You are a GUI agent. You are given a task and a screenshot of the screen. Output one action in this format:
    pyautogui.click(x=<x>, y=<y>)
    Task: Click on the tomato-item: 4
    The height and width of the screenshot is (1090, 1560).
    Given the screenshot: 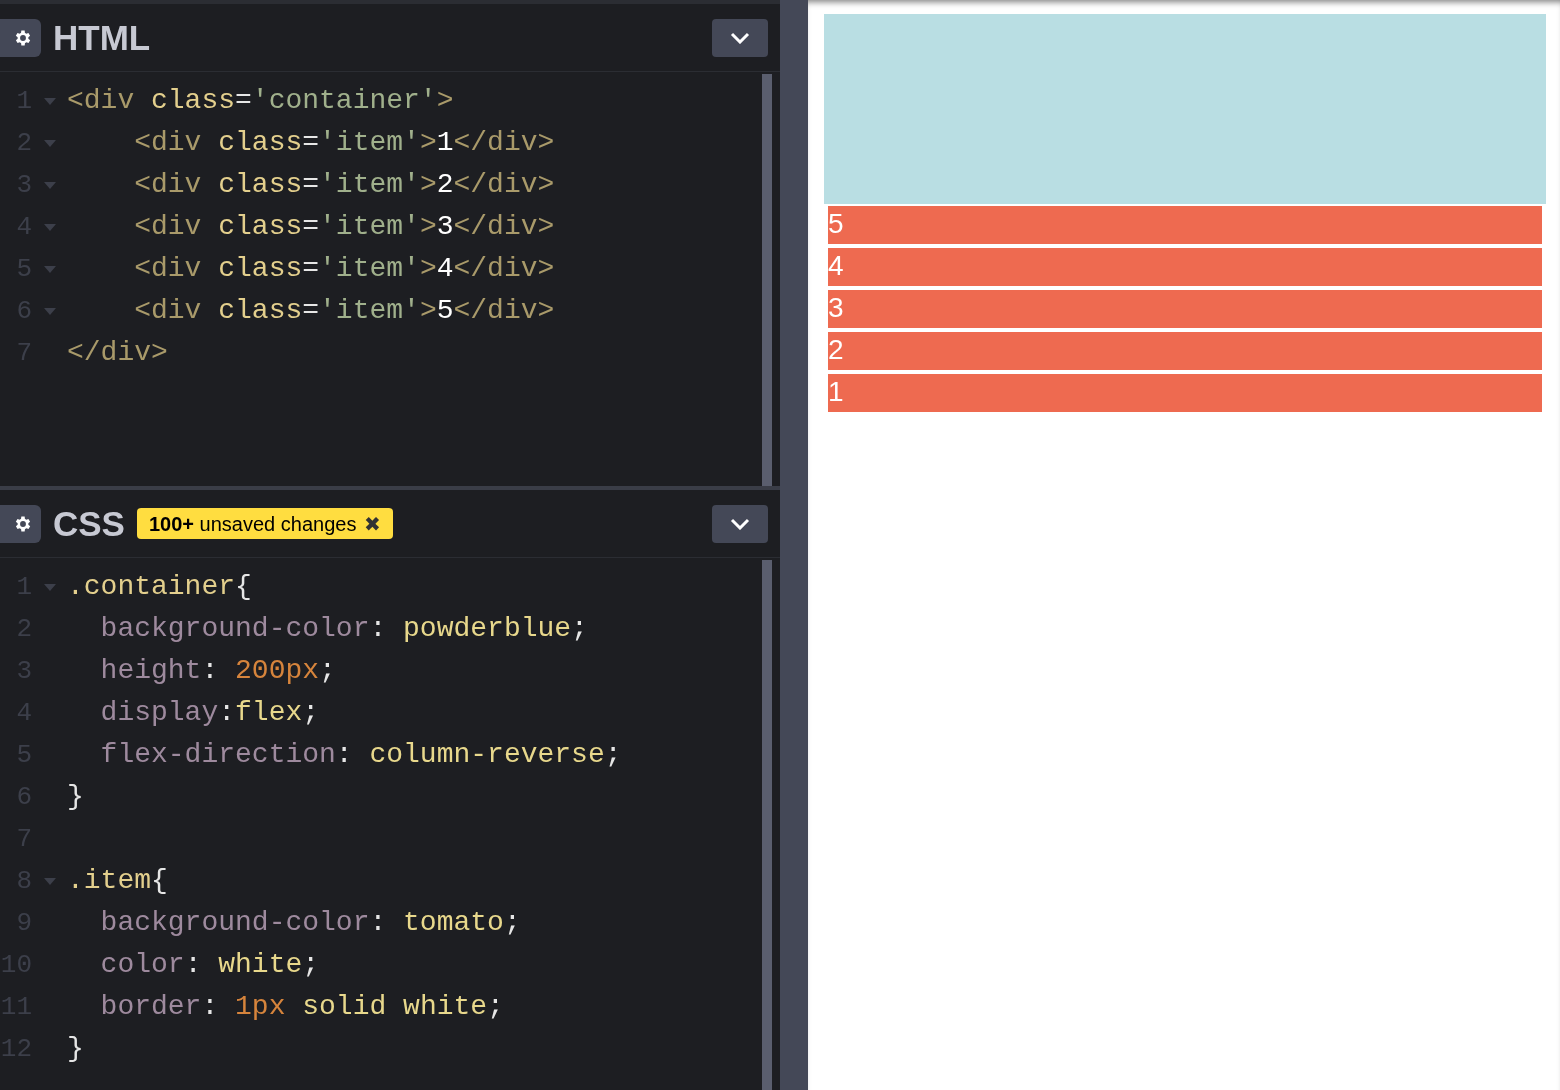 What is the action you would take?
    pyautogui.click(x=1185, y=267)
    